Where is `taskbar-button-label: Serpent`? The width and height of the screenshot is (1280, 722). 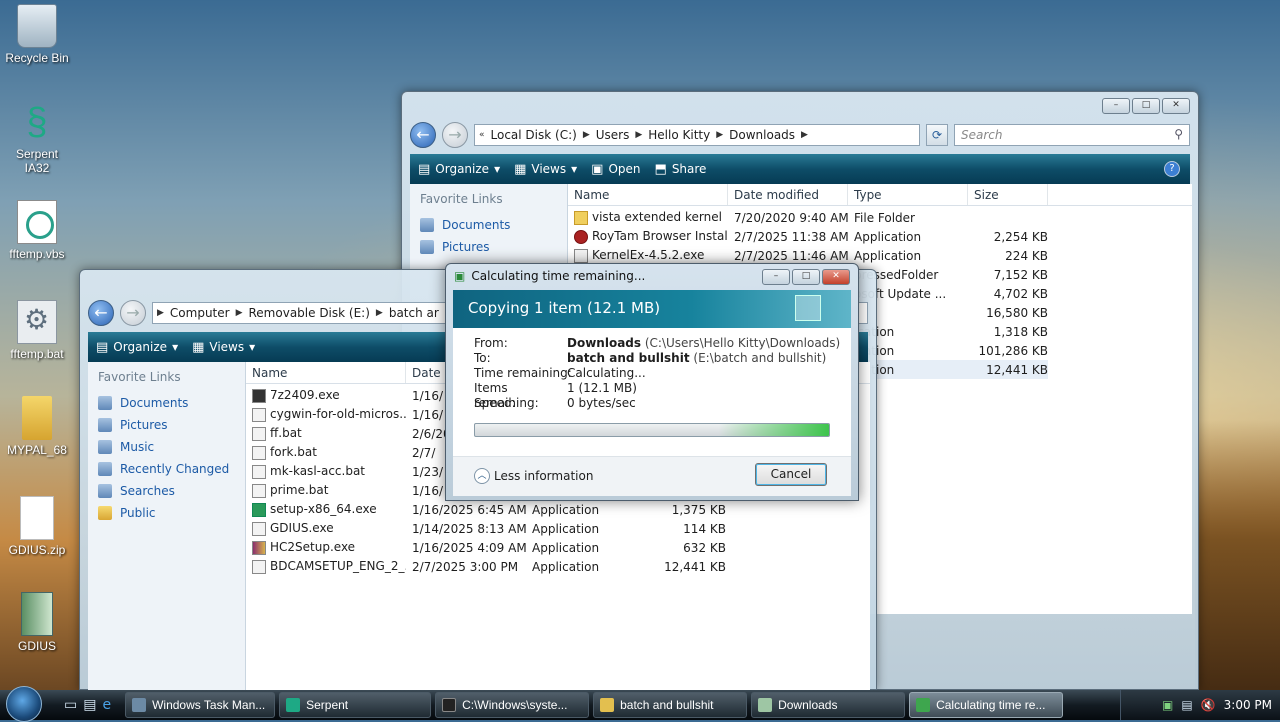 taskbar-button-label: Serpent is located at coordinates (327, 705).